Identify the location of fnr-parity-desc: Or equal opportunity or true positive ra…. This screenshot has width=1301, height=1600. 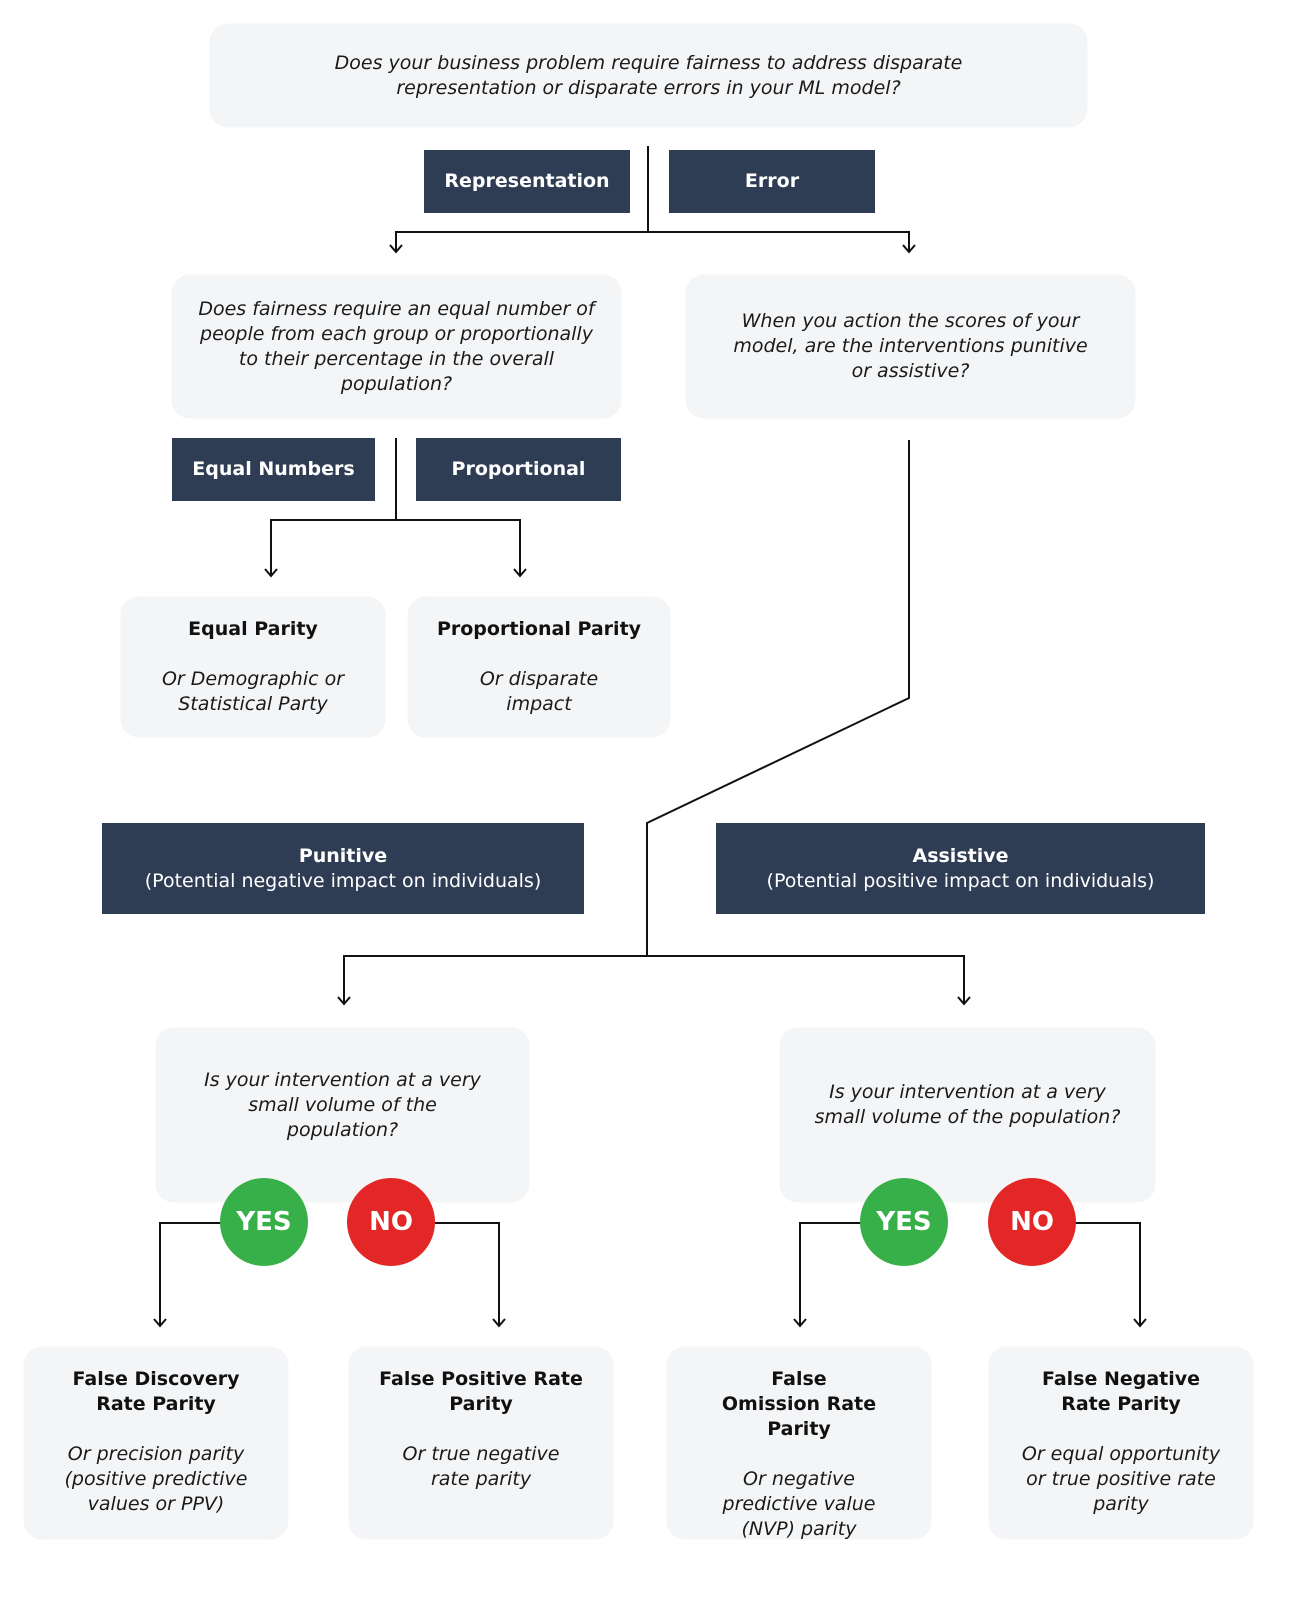
(1121, 1479).